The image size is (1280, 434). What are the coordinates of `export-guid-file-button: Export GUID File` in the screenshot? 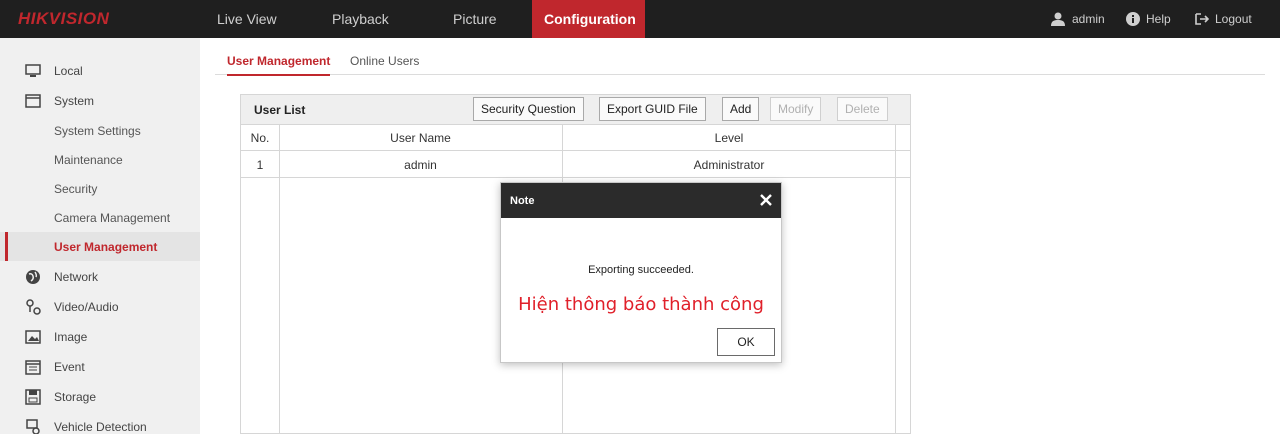 It's located at (652, 109).